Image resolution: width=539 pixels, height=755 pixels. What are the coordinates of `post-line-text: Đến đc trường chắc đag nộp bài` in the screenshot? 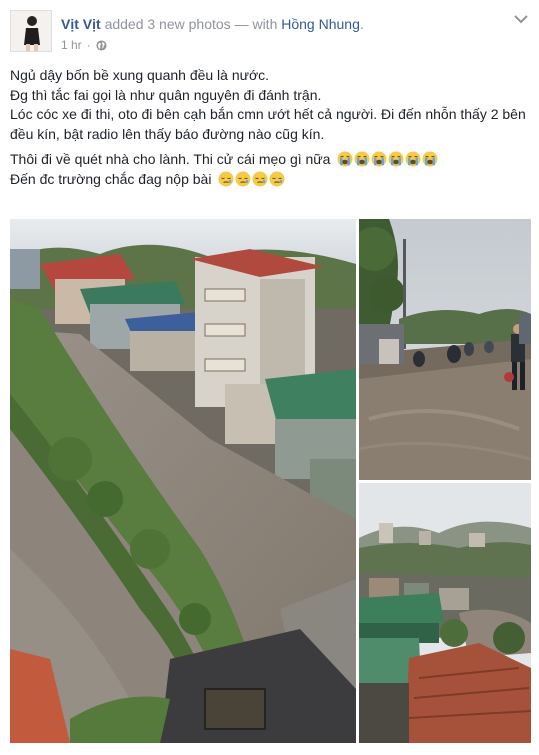 It's located at (111, 178).